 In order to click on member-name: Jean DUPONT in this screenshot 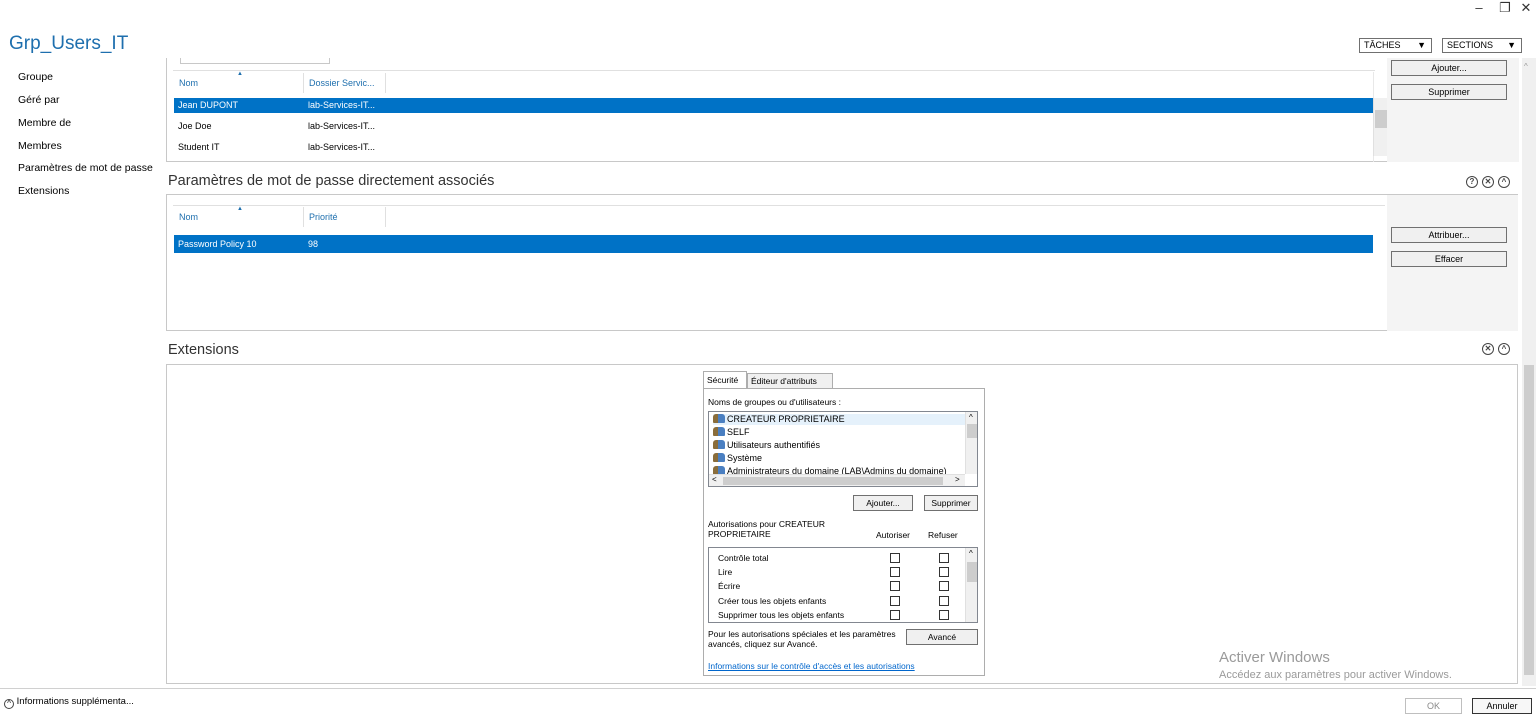, I will do `click(208, 105)`.